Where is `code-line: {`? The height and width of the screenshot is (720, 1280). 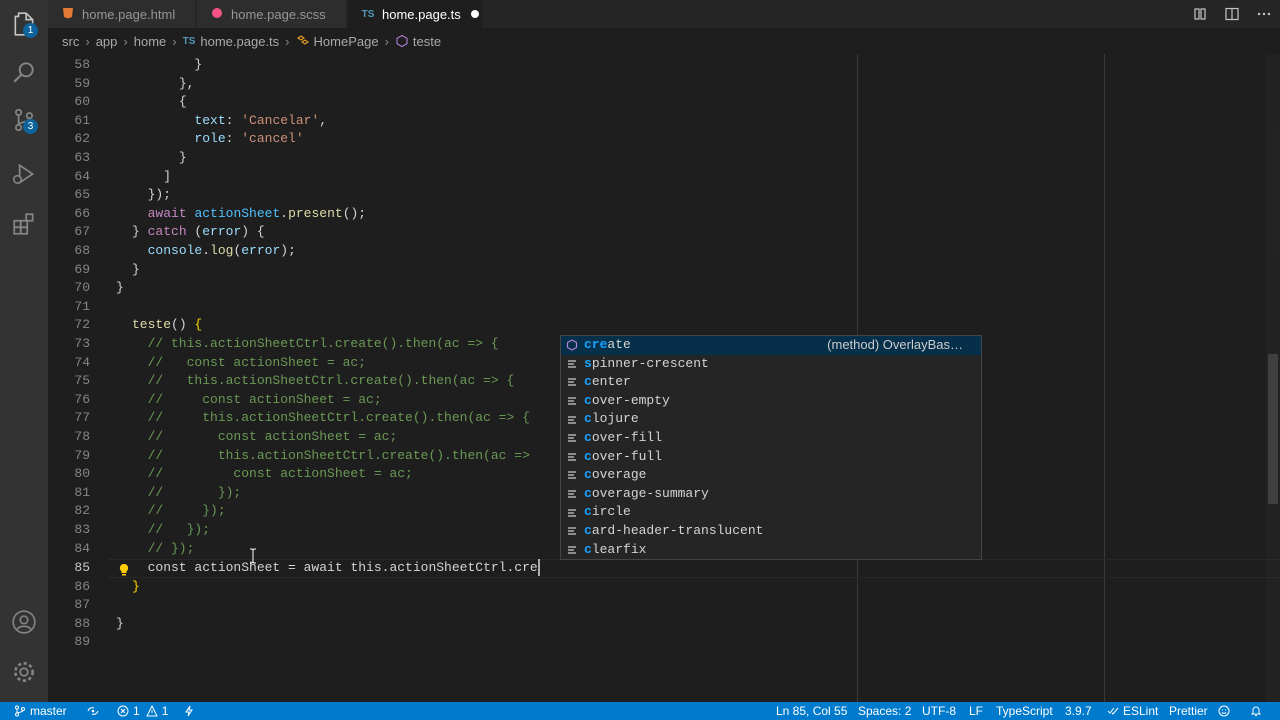 code-line: { is located at coordinates (182, 102).